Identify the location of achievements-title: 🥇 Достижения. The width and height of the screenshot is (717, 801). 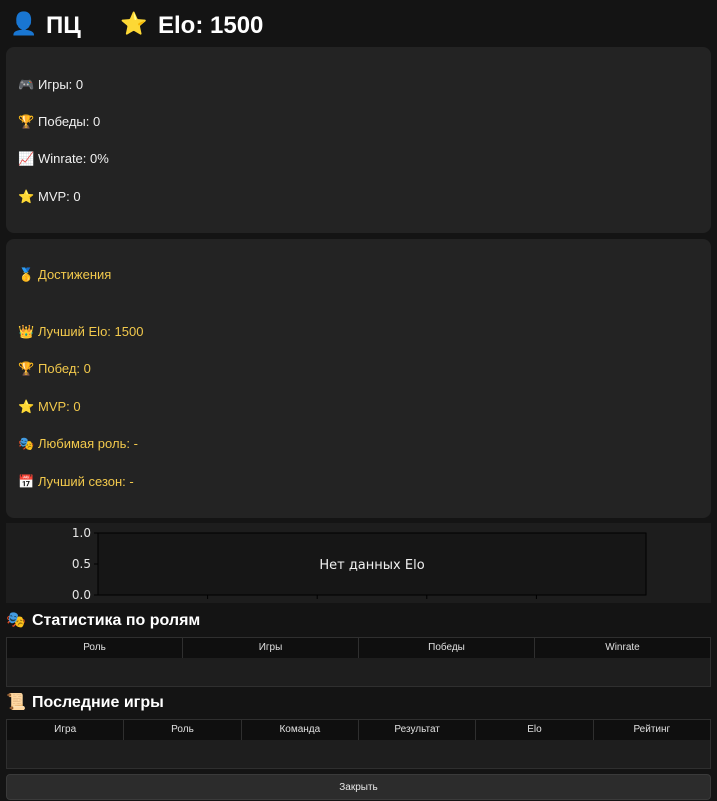
(64, 274).